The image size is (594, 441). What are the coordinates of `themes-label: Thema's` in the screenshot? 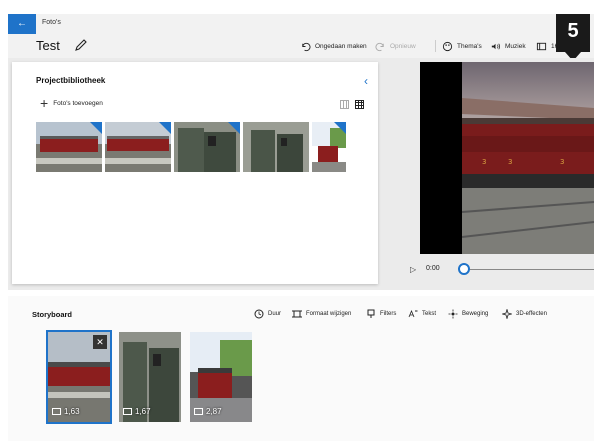 It's located at (469, 46).